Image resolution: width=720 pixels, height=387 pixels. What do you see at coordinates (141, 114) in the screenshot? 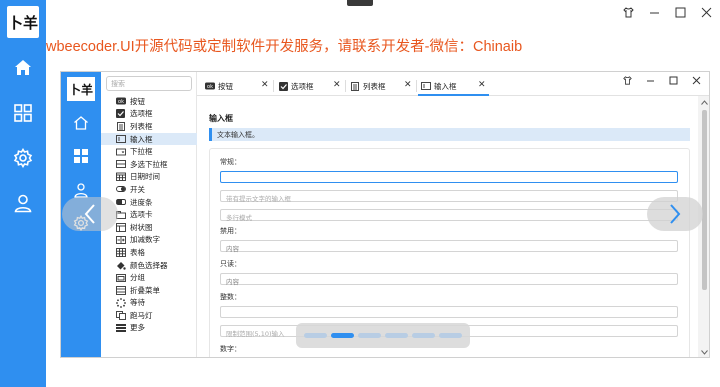
I see `menu-item-label: 选项框` at bounding box center [141, 114].